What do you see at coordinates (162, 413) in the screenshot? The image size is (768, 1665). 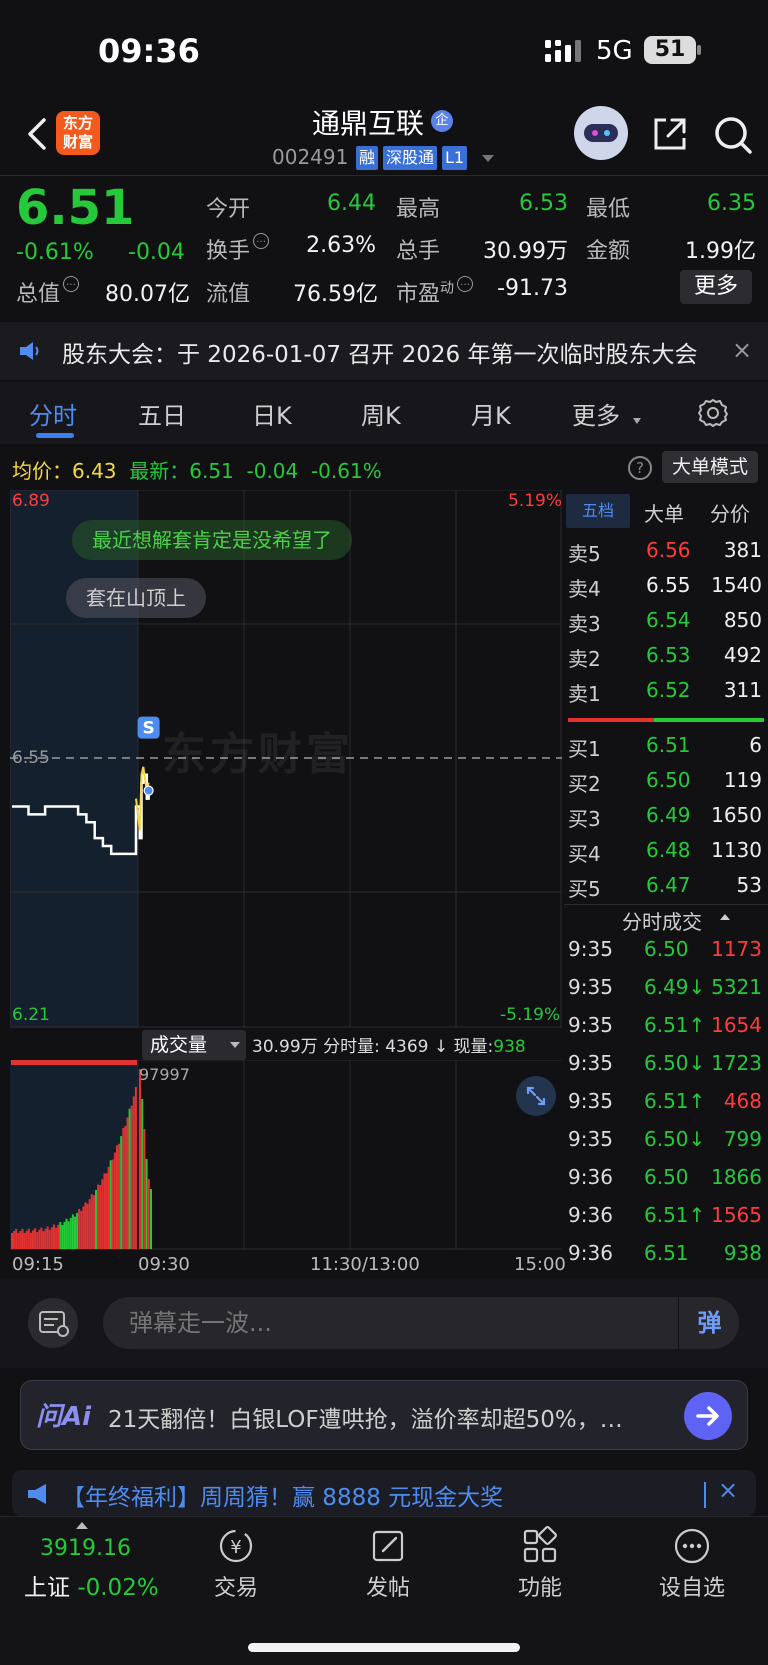 I see `tab-five-day: 五日` at bounding box center [162, 413].